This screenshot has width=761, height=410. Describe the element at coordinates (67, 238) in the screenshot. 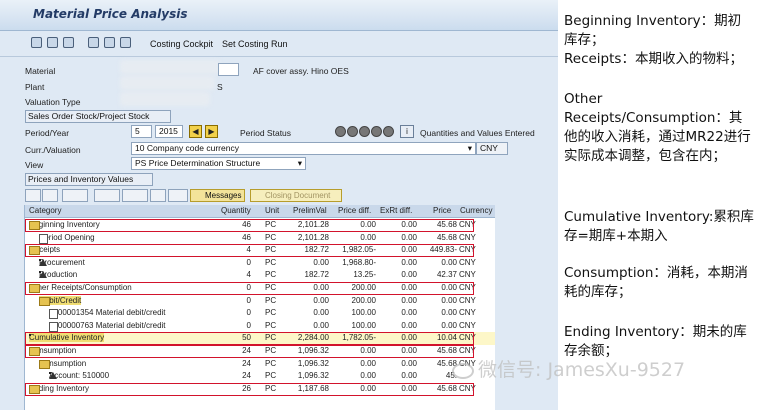

I see `category-cell: Period Opening` at that location.